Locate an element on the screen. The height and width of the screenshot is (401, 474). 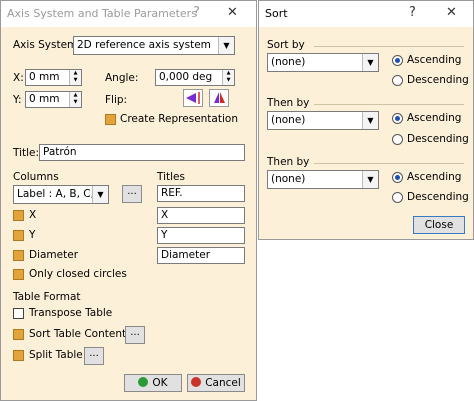
flip-horizontal-icon is located at coordinates (193, 98).